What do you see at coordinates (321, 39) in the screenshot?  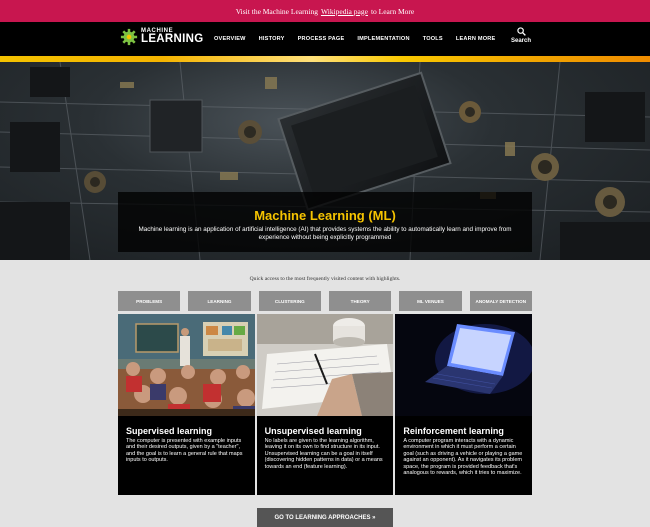 I see `nav-item-process-page: PROCESS PAGE` at bounding box center [321, 39].